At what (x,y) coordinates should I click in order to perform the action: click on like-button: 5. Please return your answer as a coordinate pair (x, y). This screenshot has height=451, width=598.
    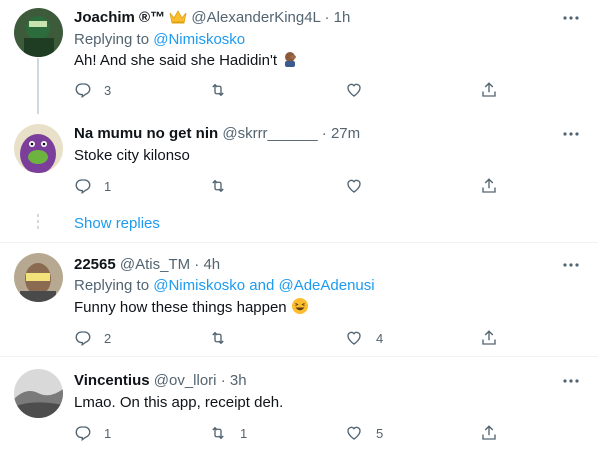
    Looking at the image, I should click on (363, 433).